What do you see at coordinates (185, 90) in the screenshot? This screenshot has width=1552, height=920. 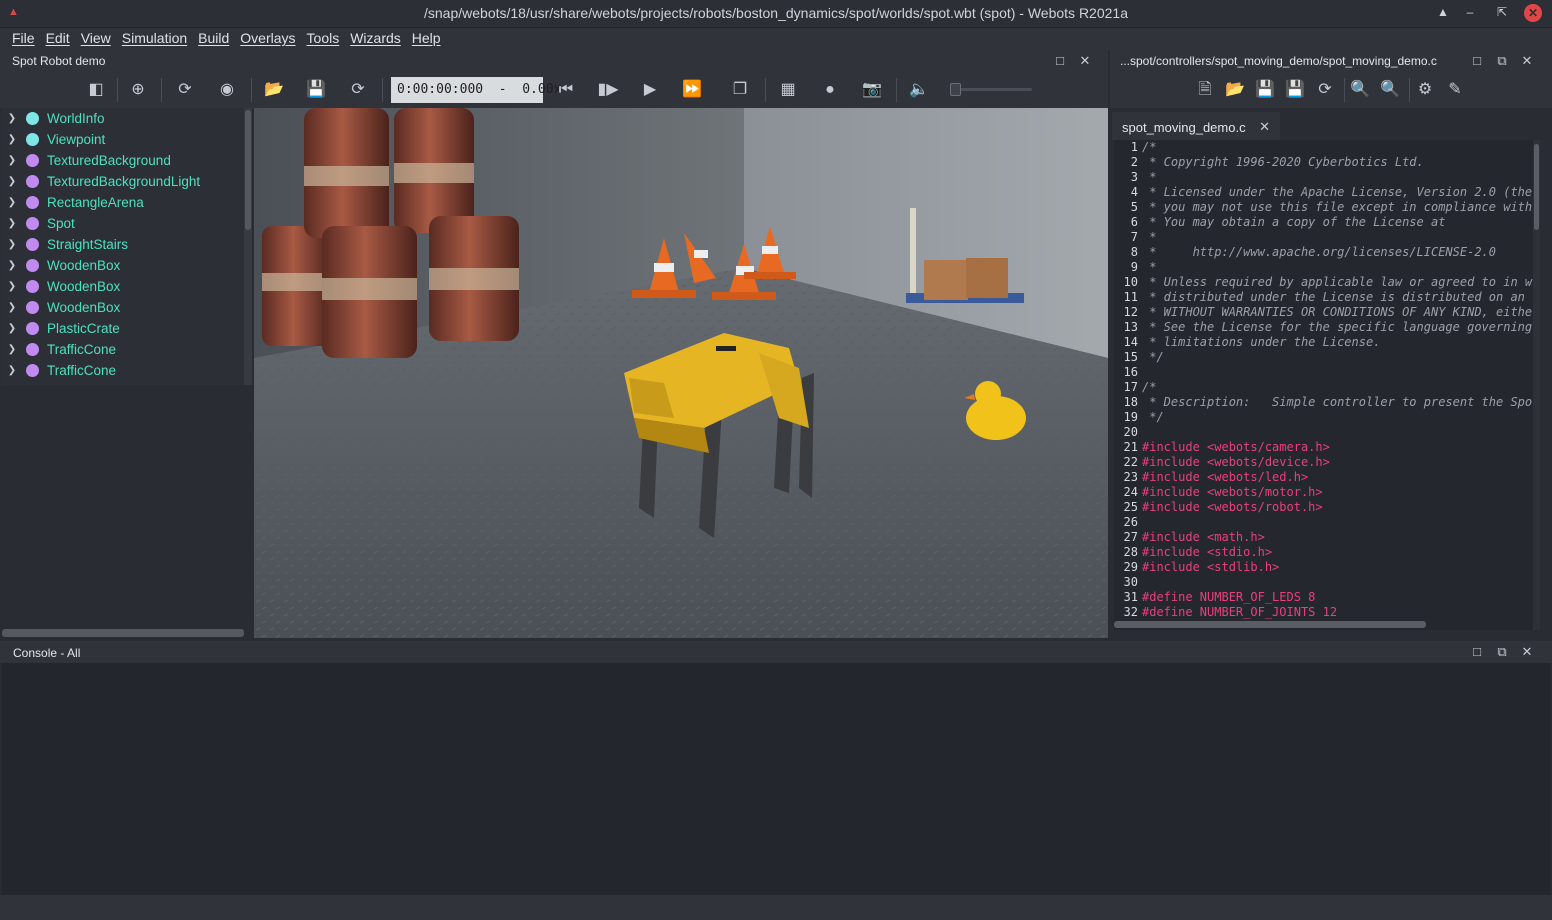 I see `reset-viewpoint-icon: ⟳` at bounding box center [185, 90].